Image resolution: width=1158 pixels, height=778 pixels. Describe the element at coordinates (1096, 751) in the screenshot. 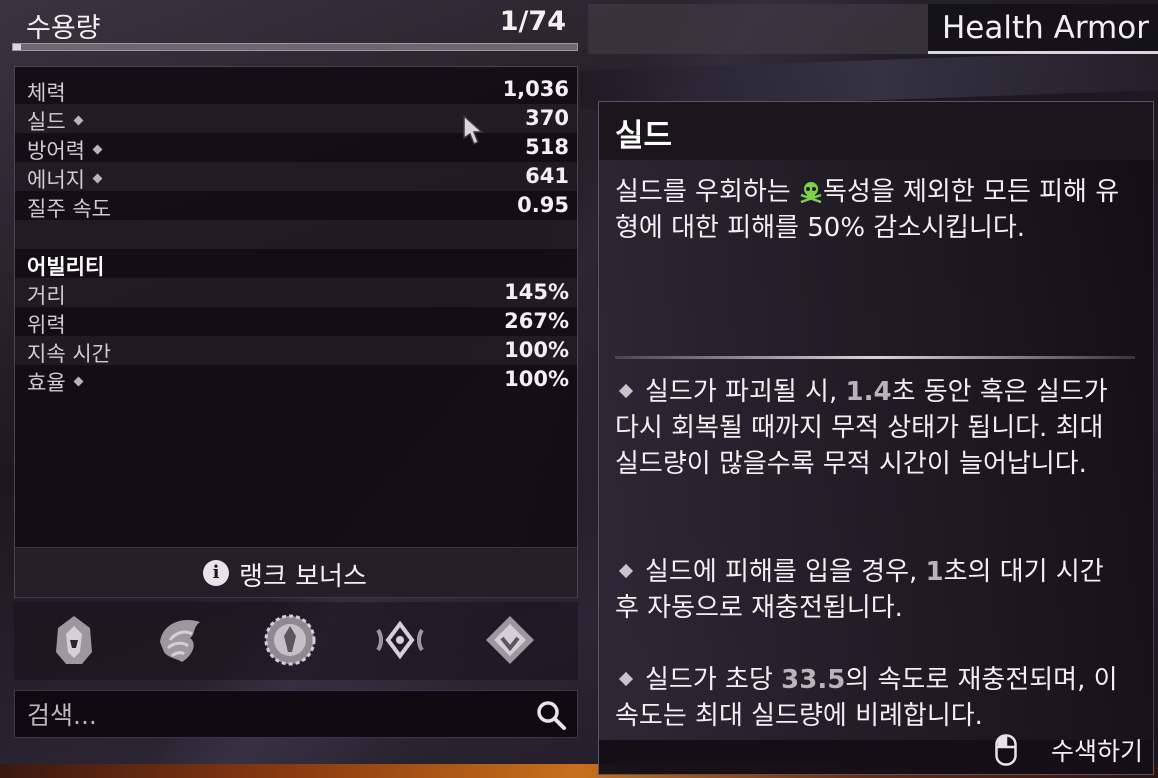

I see `footer-action-label: 수색하기` at that location.